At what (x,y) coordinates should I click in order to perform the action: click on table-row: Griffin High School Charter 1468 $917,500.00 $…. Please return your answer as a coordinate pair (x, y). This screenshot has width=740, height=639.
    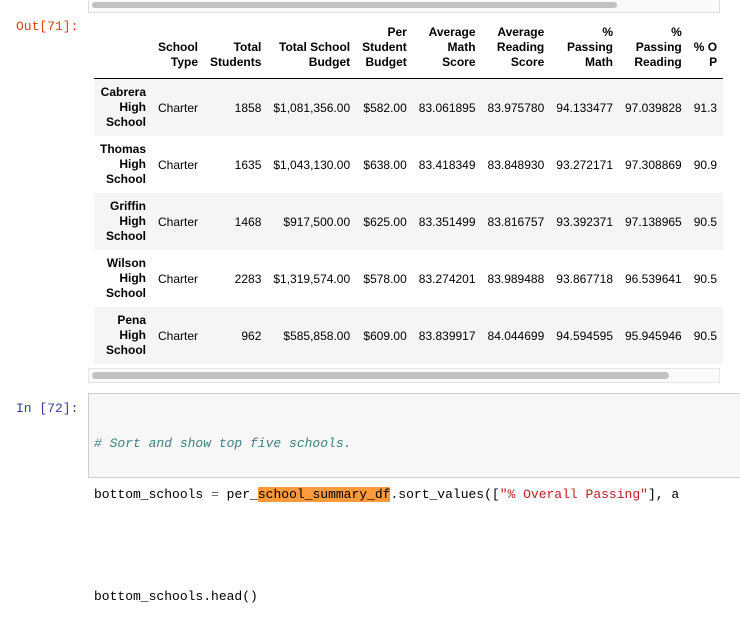
    Looking at the image, I should click on (409, 221).